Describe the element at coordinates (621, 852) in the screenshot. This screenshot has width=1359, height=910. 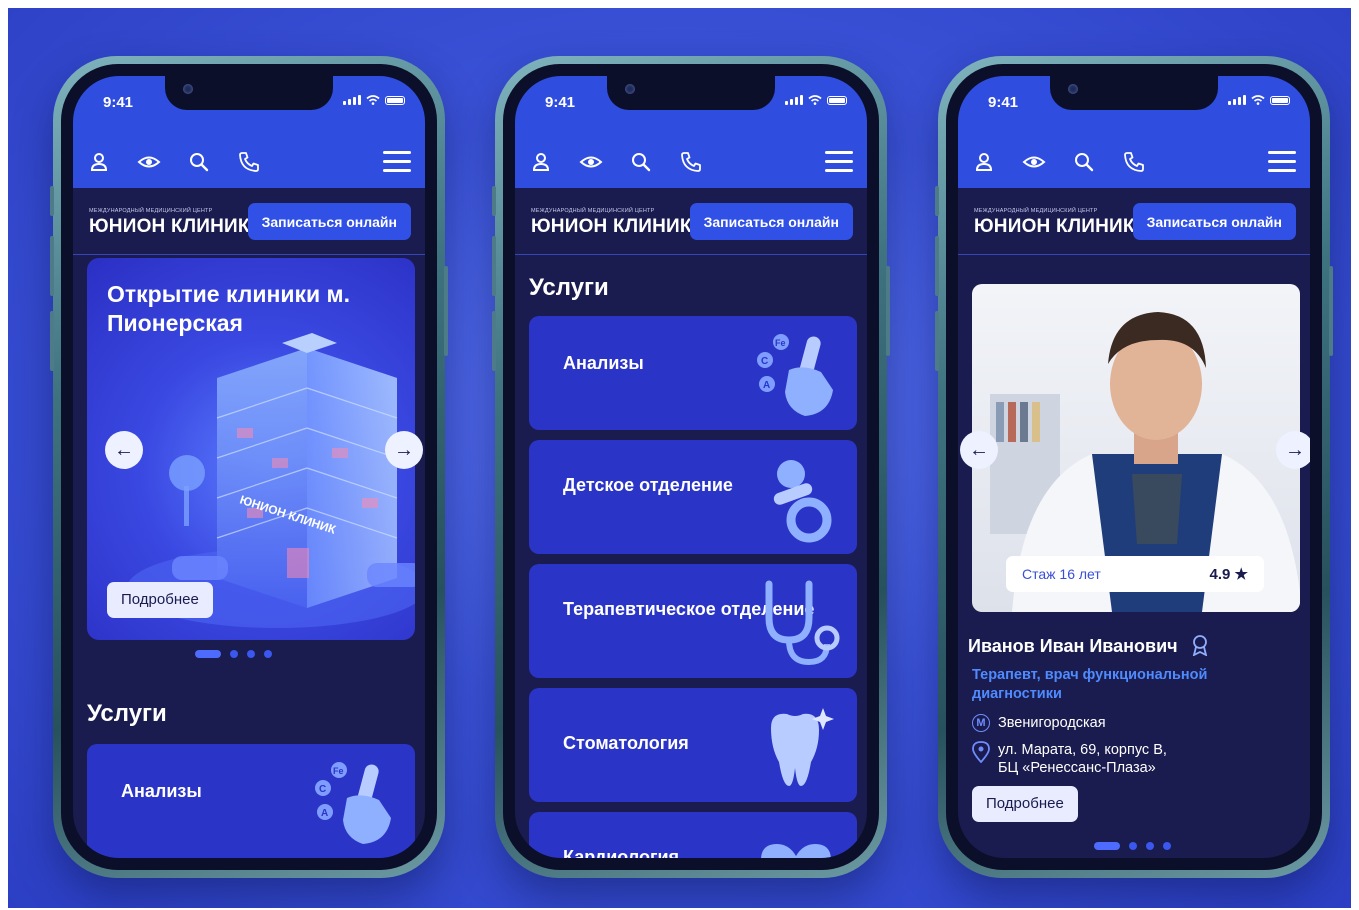
I see `service-label: Кардиология` at that location.